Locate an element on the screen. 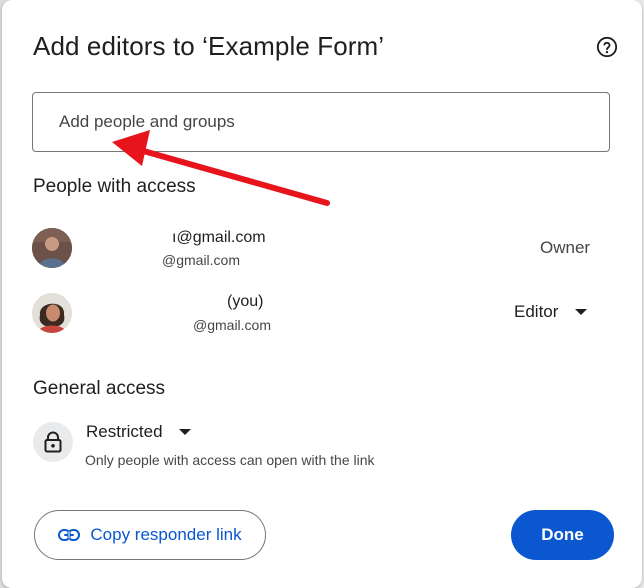  owner-role-label: Owner is located at coordinates (565, 247).